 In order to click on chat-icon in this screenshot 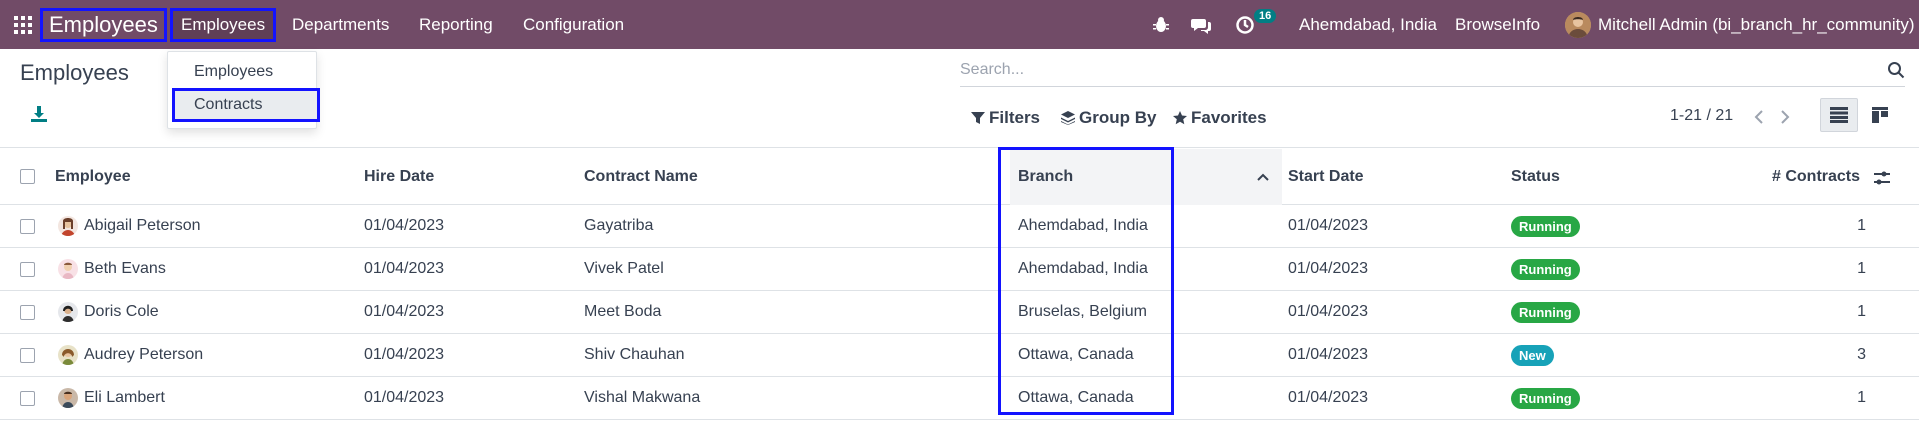, I will do `click(1201, 24)`.